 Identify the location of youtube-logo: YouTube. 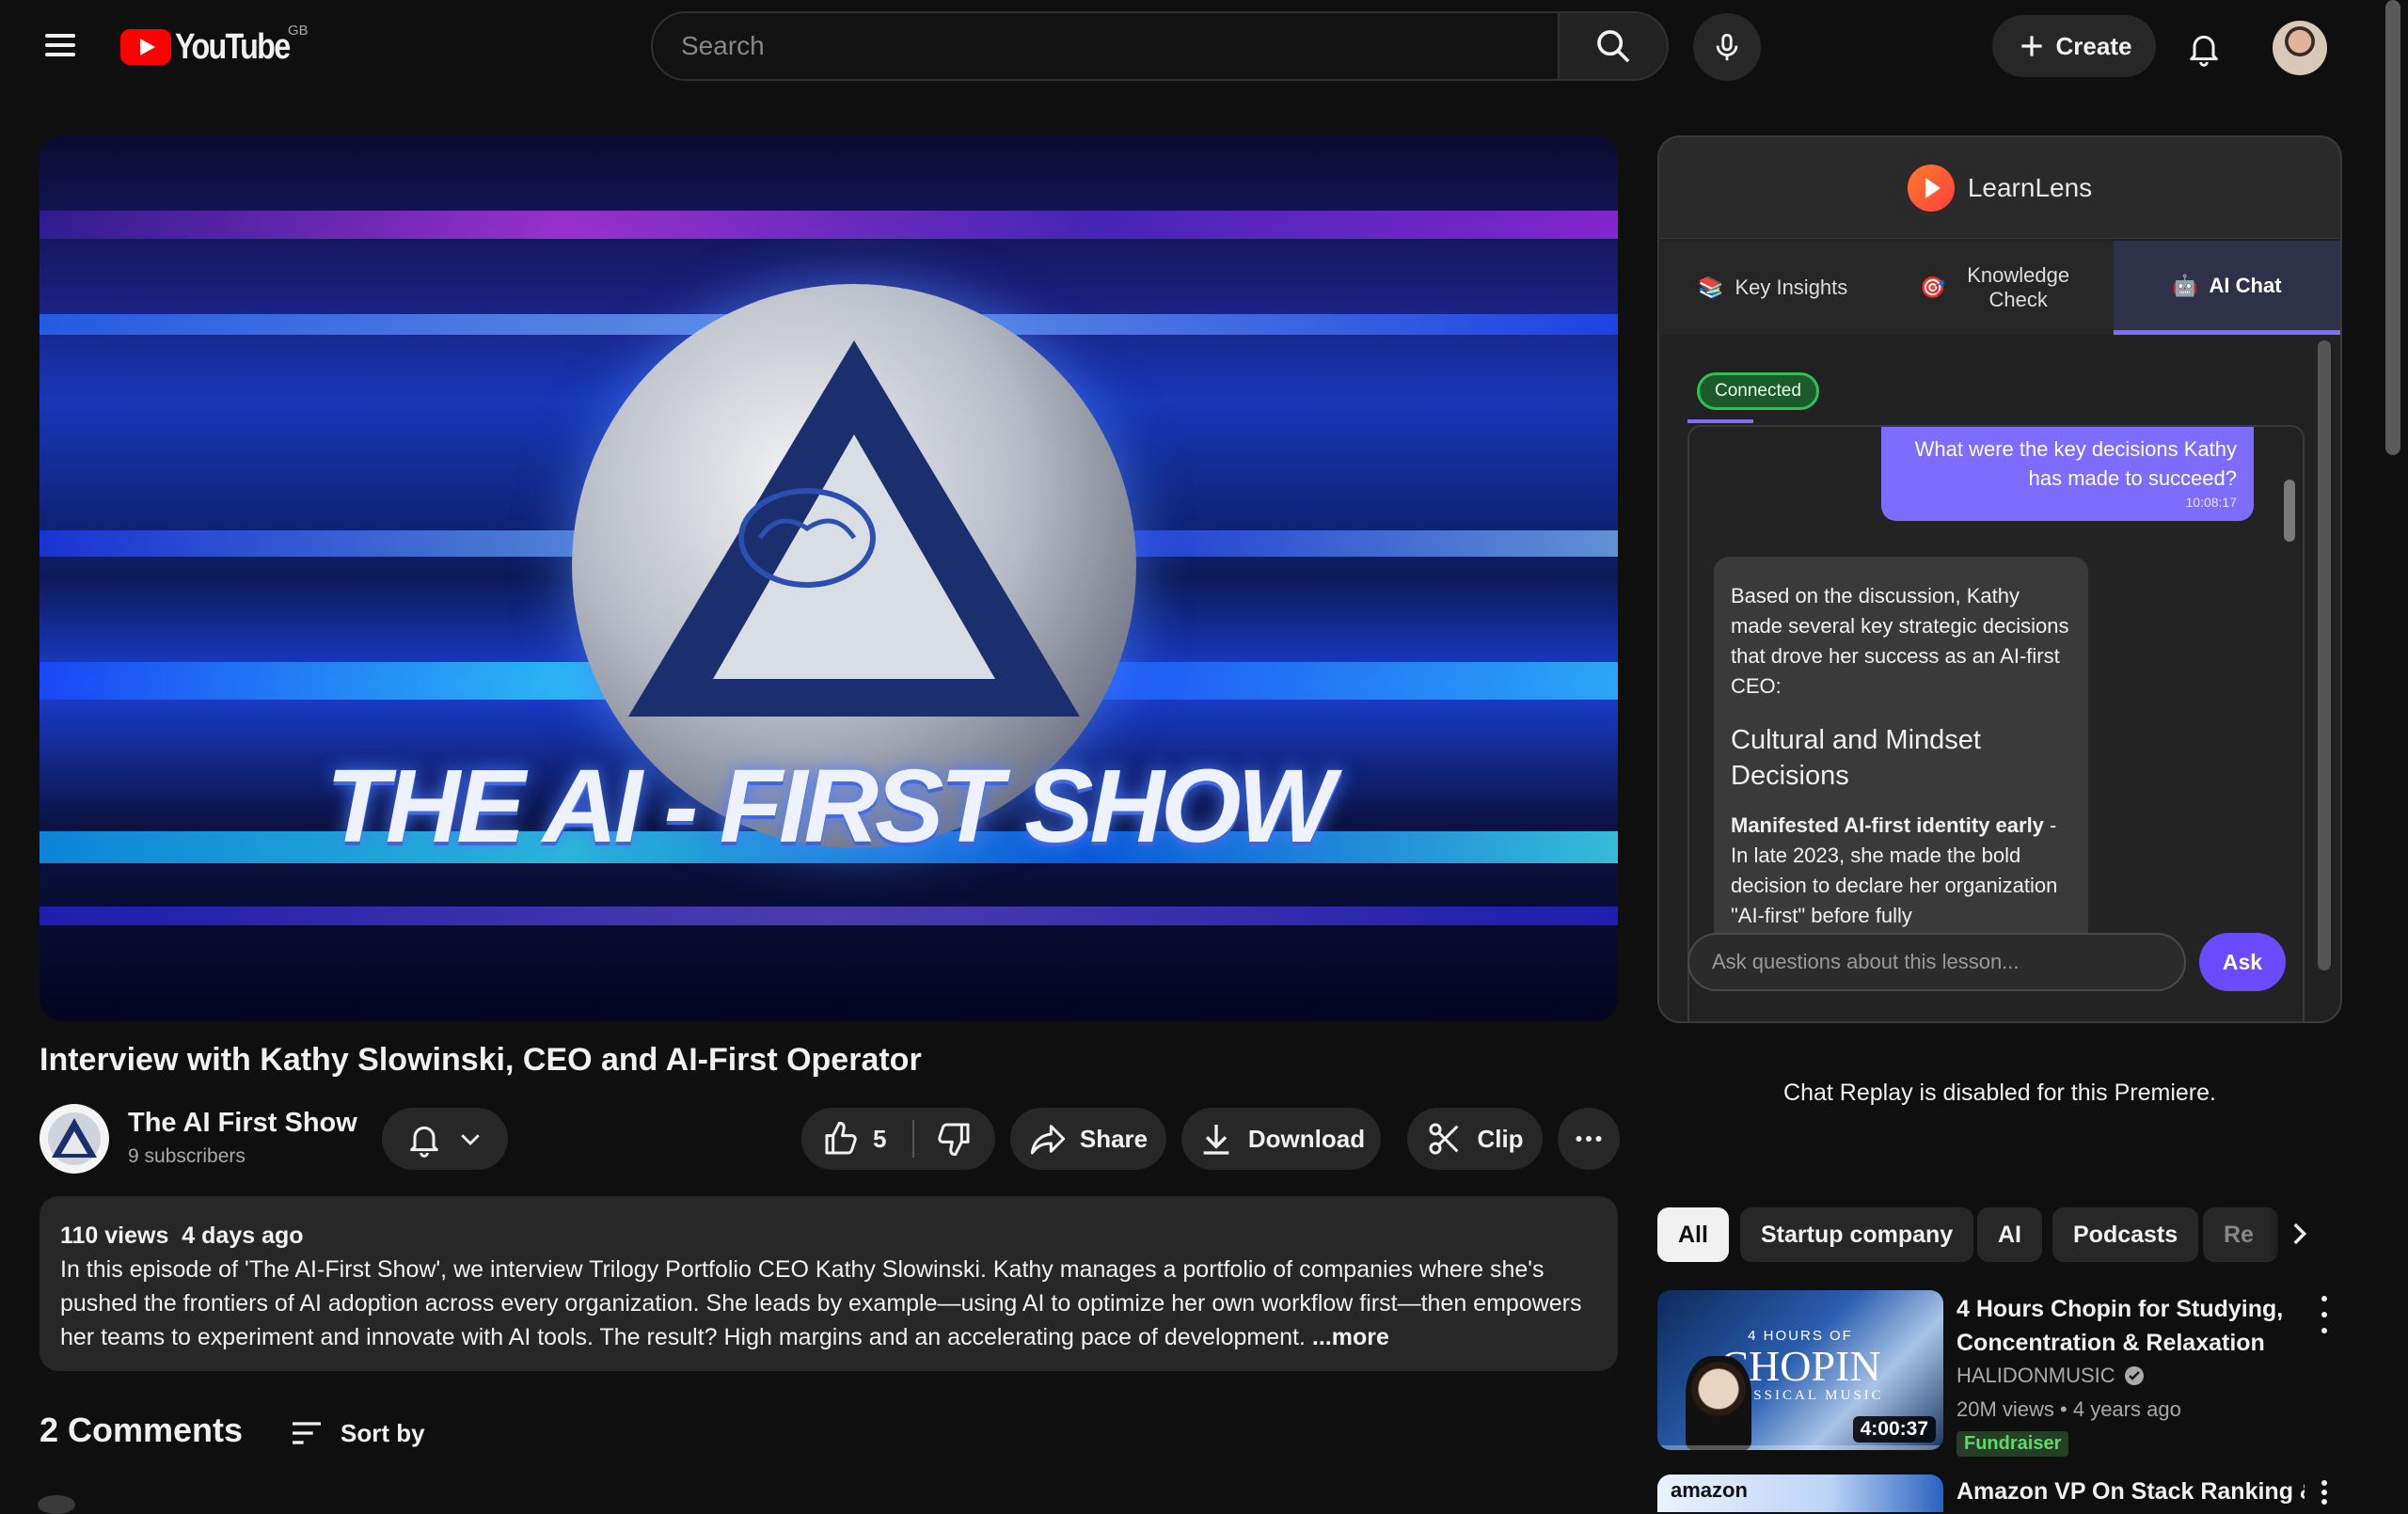
(215, 47).